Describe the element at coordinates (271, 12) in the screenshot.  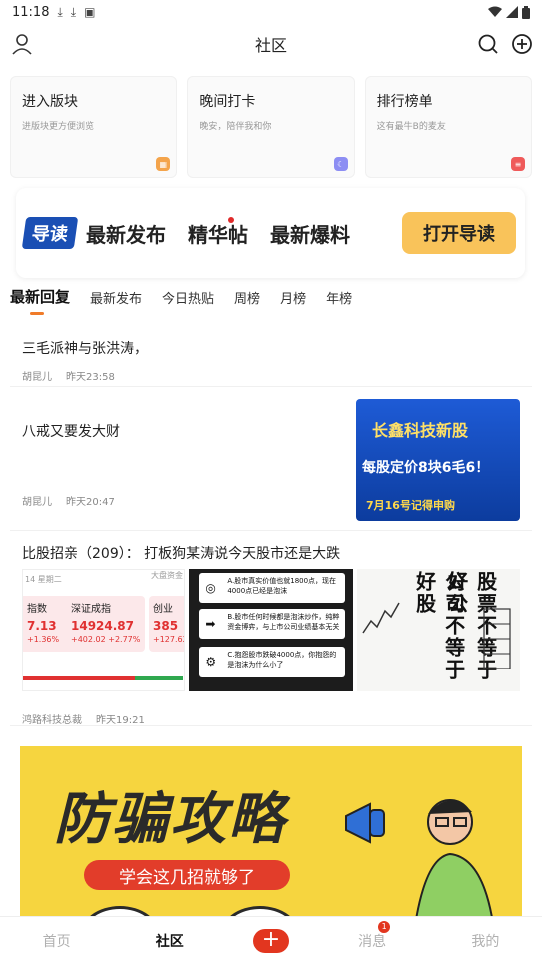
I see `status-bar: 11:18 ⤓ ⤓ ▣` at that location.